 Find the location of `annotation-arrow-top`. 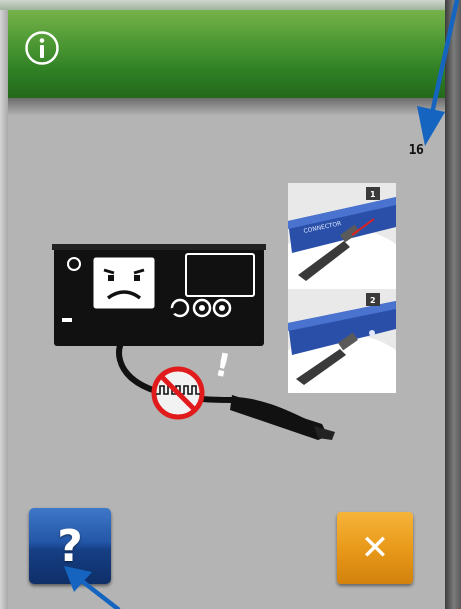

annotation-arrow-top is located at coordinates (438, 73).